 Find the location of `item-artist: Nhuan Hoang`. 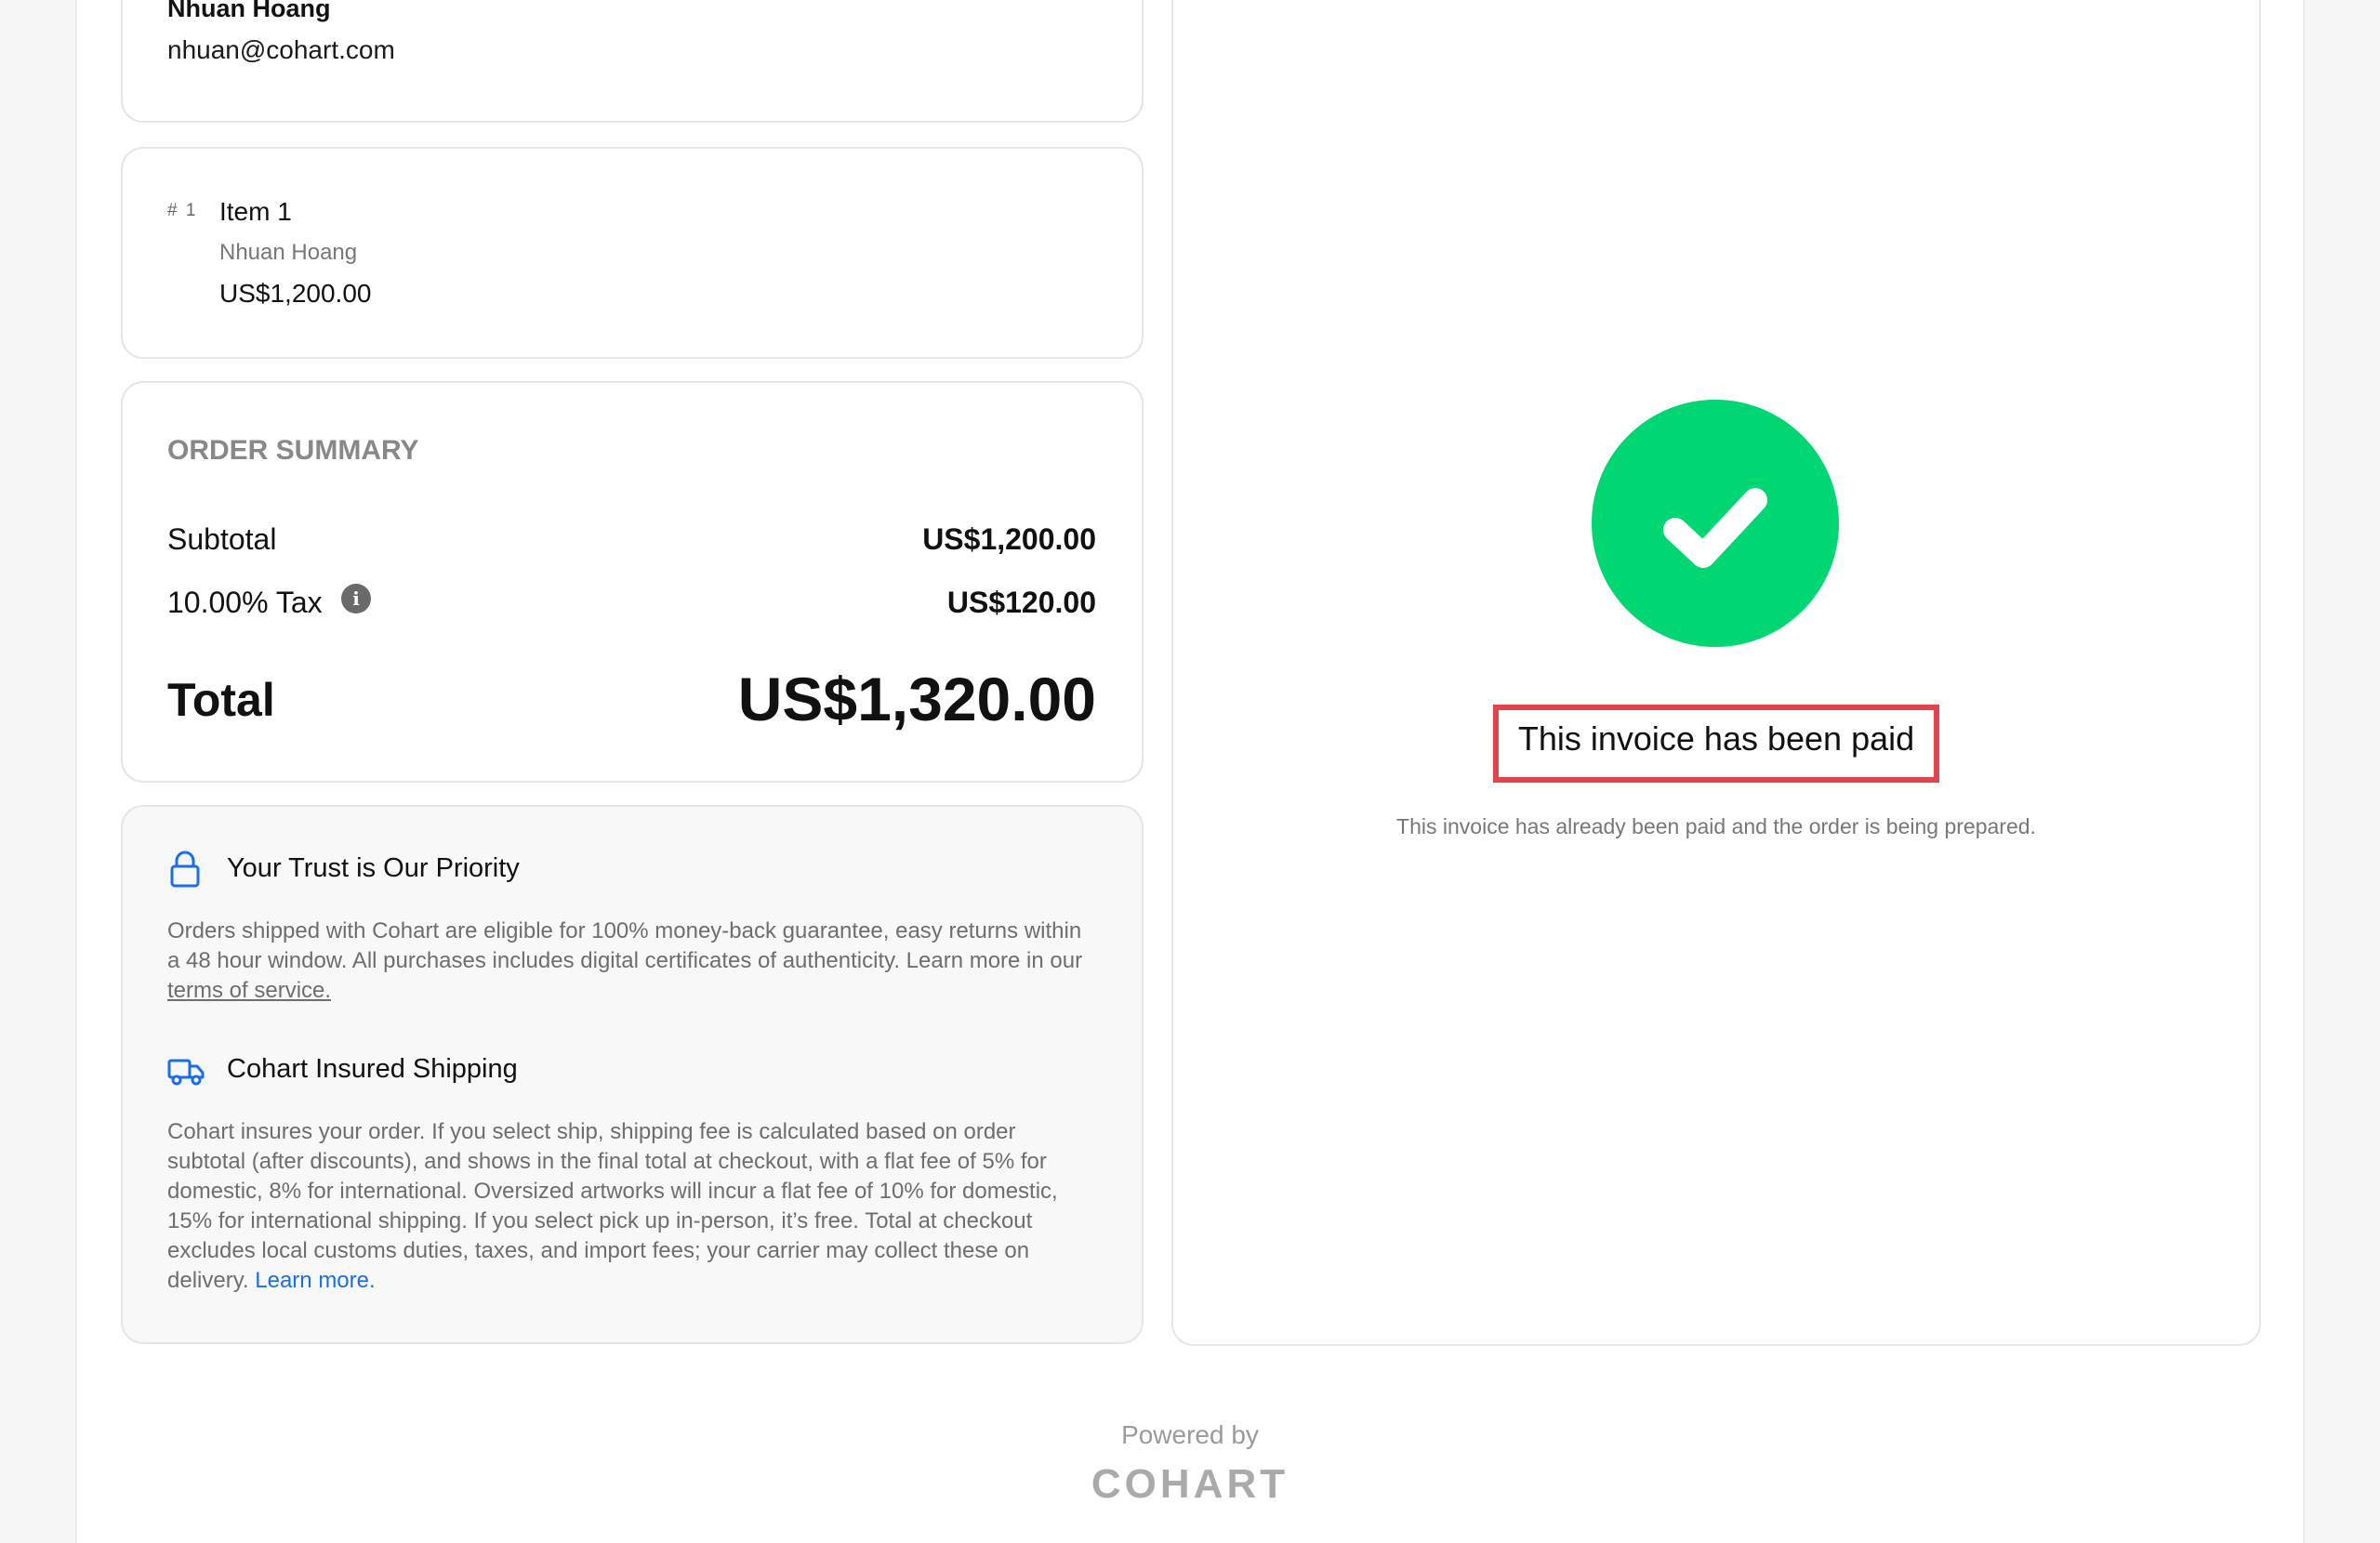

item-artist: Nhuan Hoang is located at coordinates (288, 252).